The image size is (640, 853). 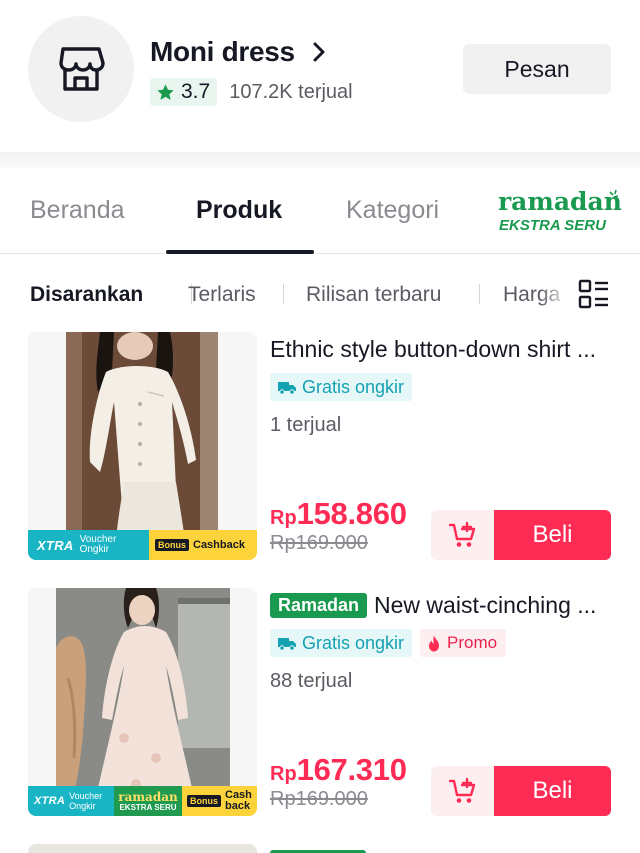 I want to click on promo-banner: XTRA Voucher Ongkir Bonus Cashback, so click(x=142, y=545).